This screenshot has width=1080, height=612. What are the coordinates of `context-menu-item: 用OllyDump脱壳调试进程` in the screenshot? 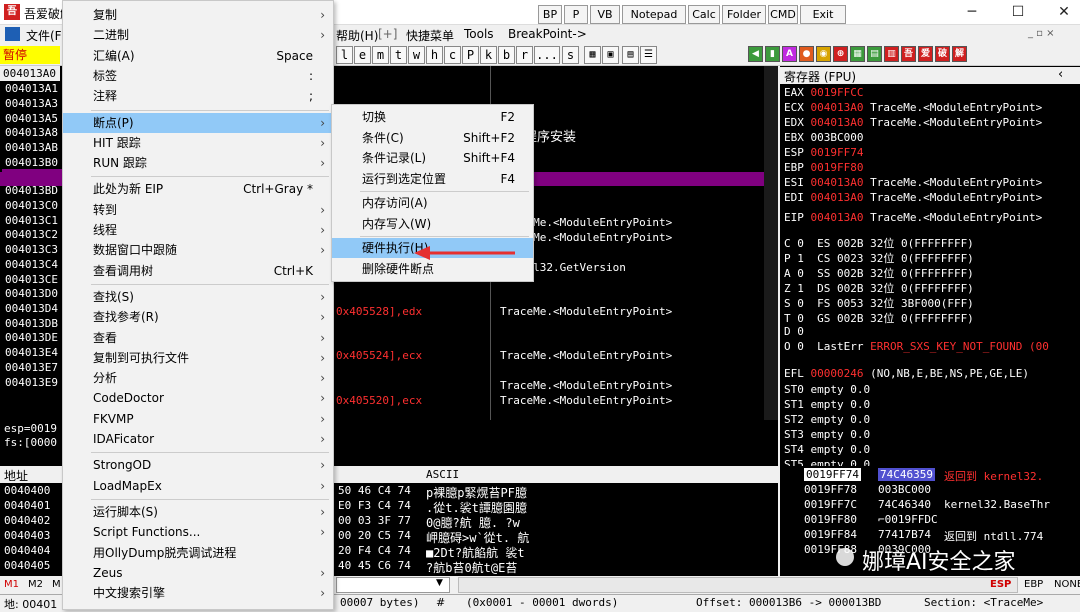 It's located at (198, 553).